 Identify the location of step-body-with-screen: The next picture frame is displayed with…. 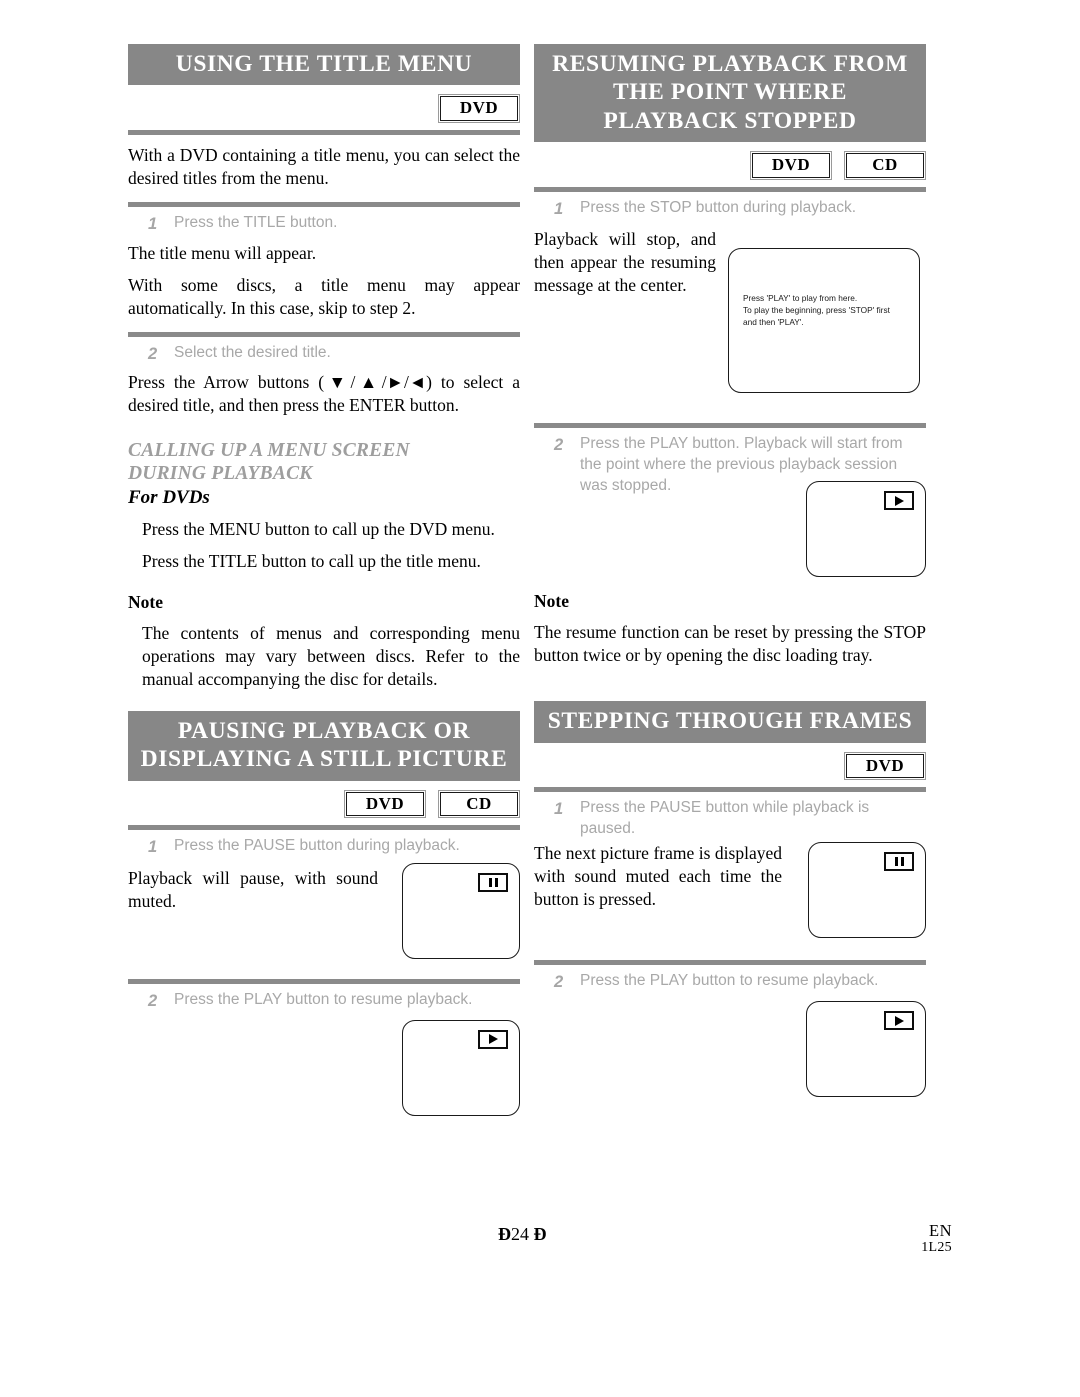
(730, 890).